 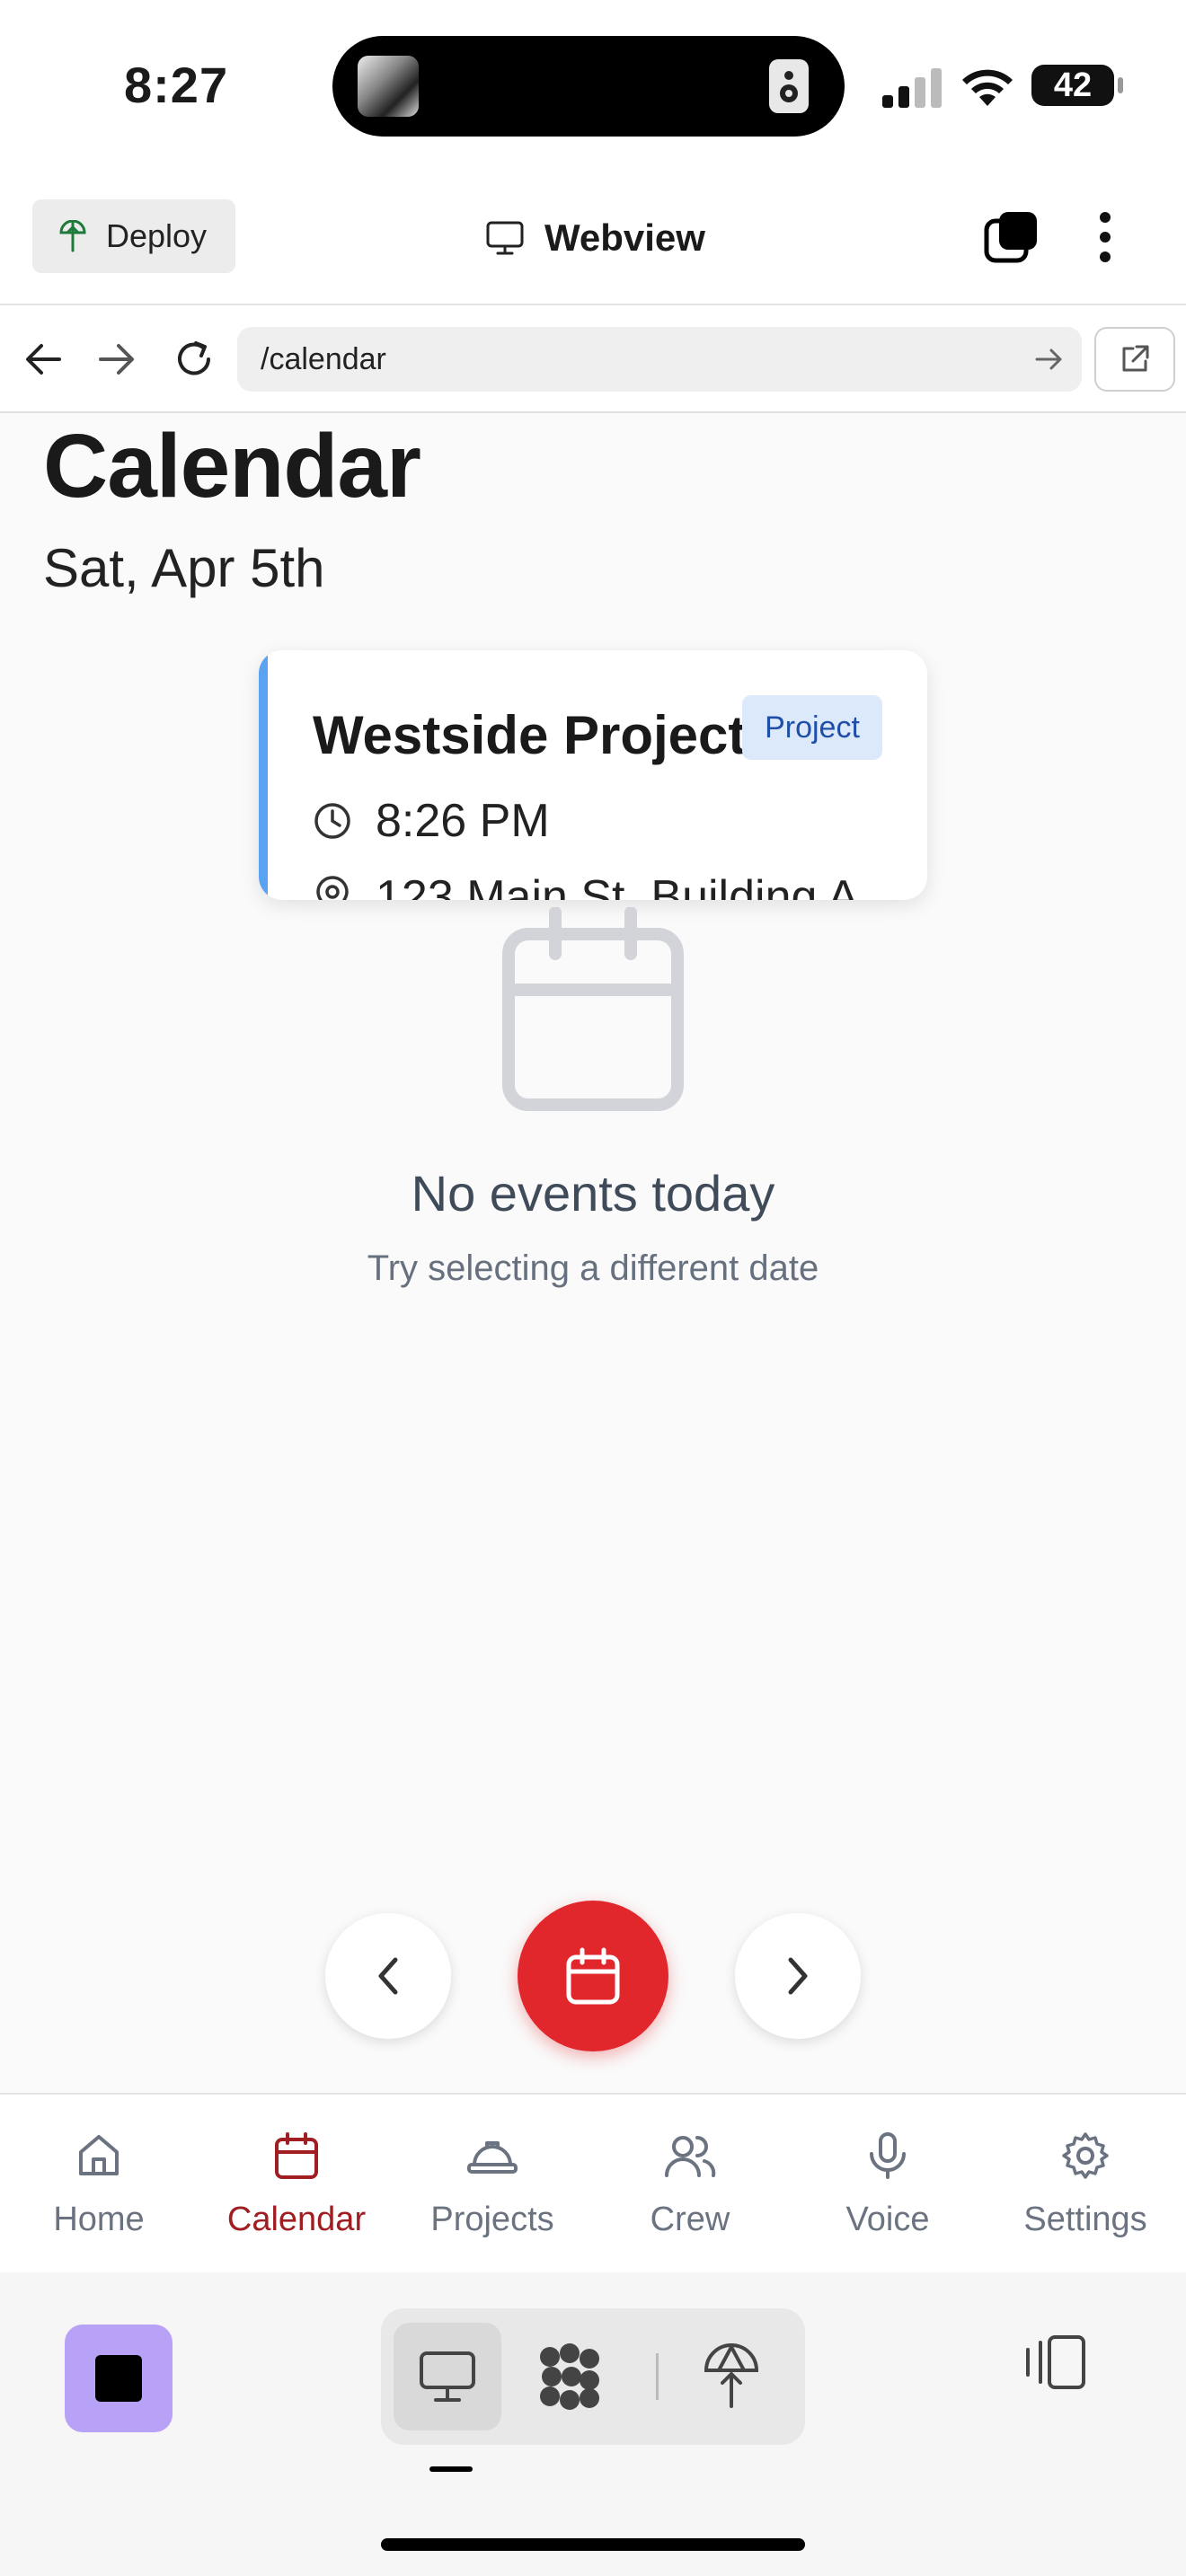 What do you see at coordinates (43, 359) in the screenshot?
I see `back-arrow-icon` at bounding box center [43, 359].